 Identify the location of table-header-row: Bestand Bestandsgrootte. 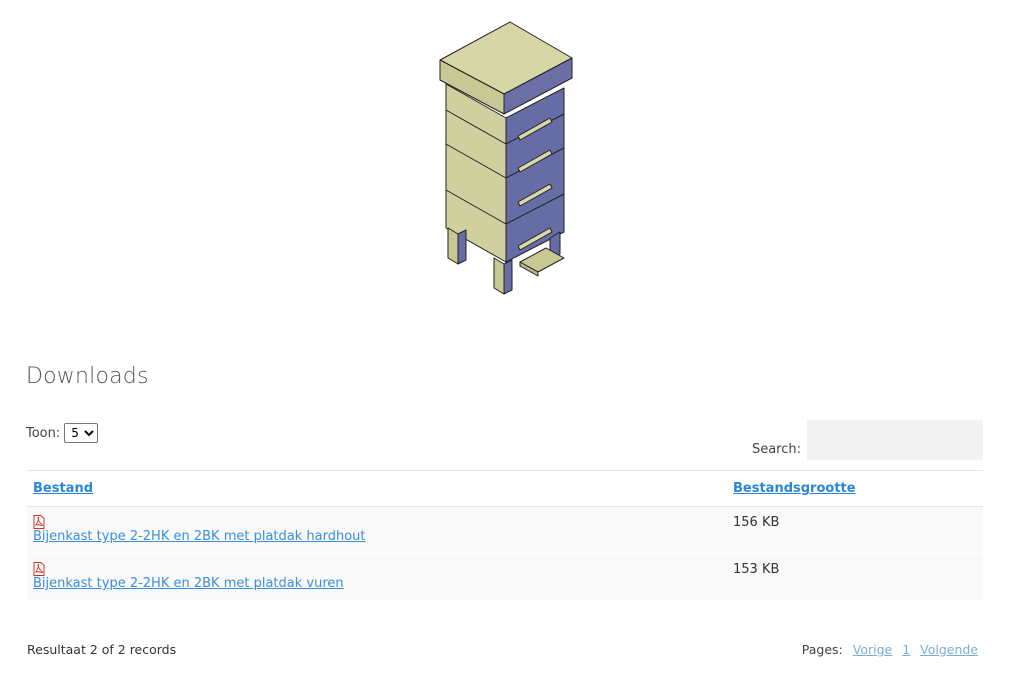
(505, 488).